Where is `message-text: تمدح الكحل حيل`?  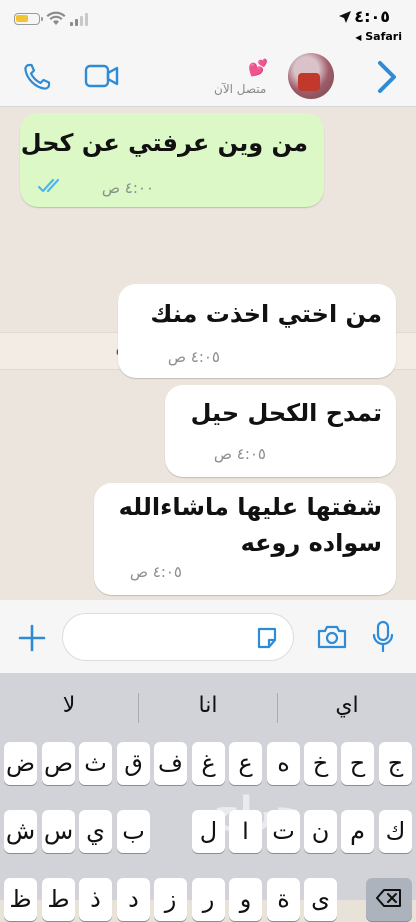
message-text: تمدح الكحل حيل is located at coordinates (286, 413).